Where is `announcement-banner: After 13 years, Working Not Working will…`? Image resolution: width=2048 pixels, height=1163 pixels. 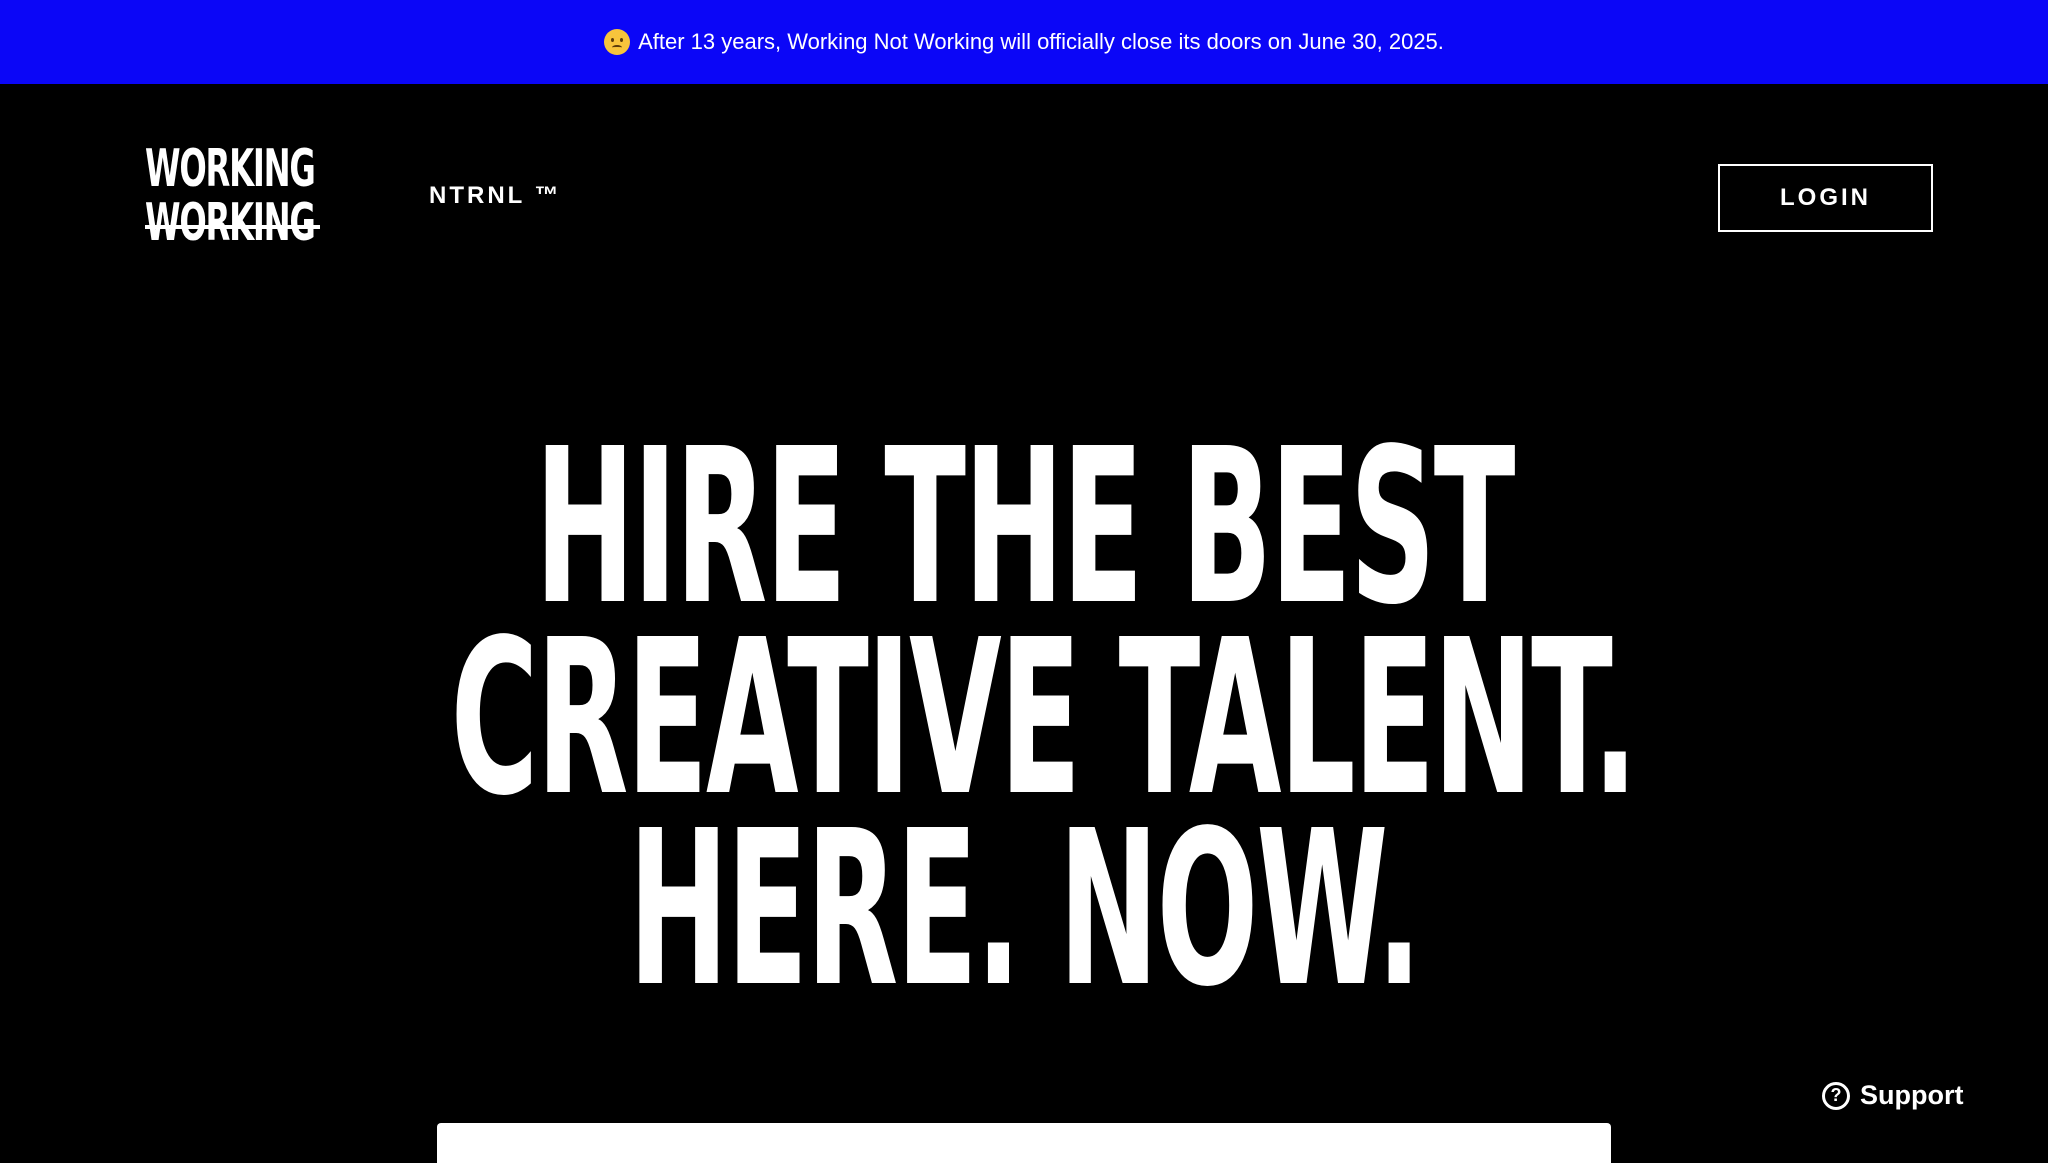
announcement-banner: After 13 years, Working Not Working will… is located at coordinates (1024, 42).